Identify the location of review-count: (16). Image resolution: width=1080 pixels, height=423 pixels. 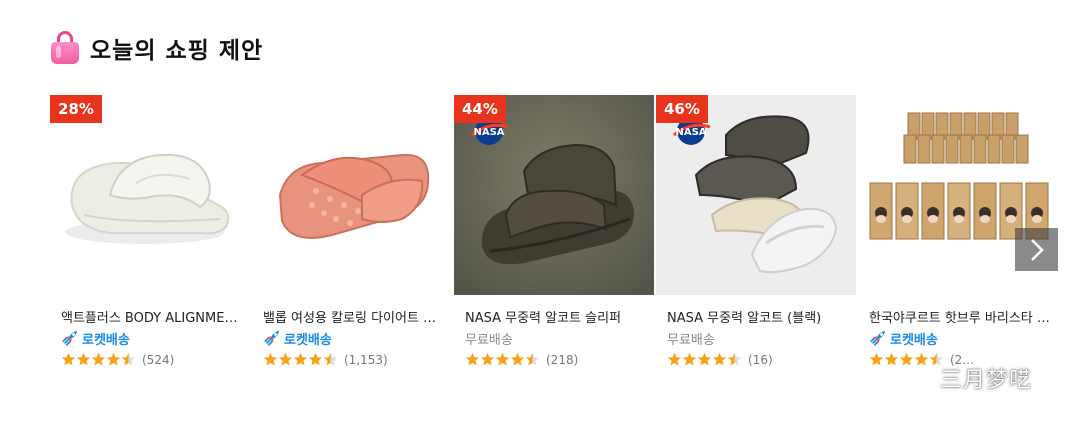
(760, 359).